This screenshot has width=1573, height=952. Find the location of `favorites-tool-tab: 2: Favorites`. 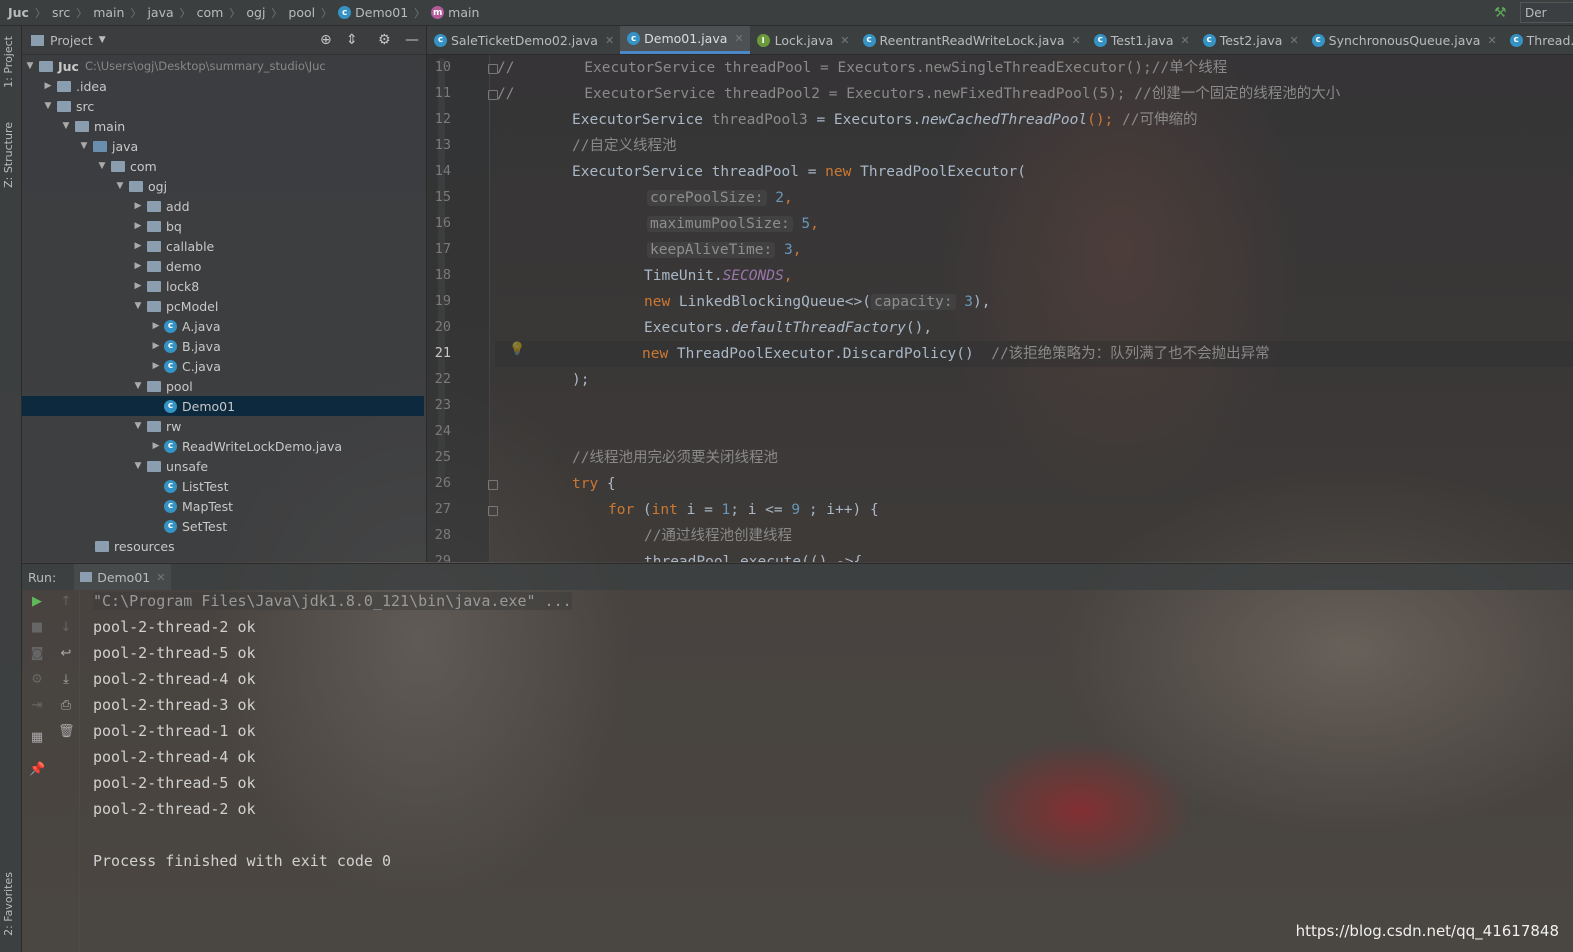

favorites-tool-tab: 2: Favorites is located at coordinates (8, 904).